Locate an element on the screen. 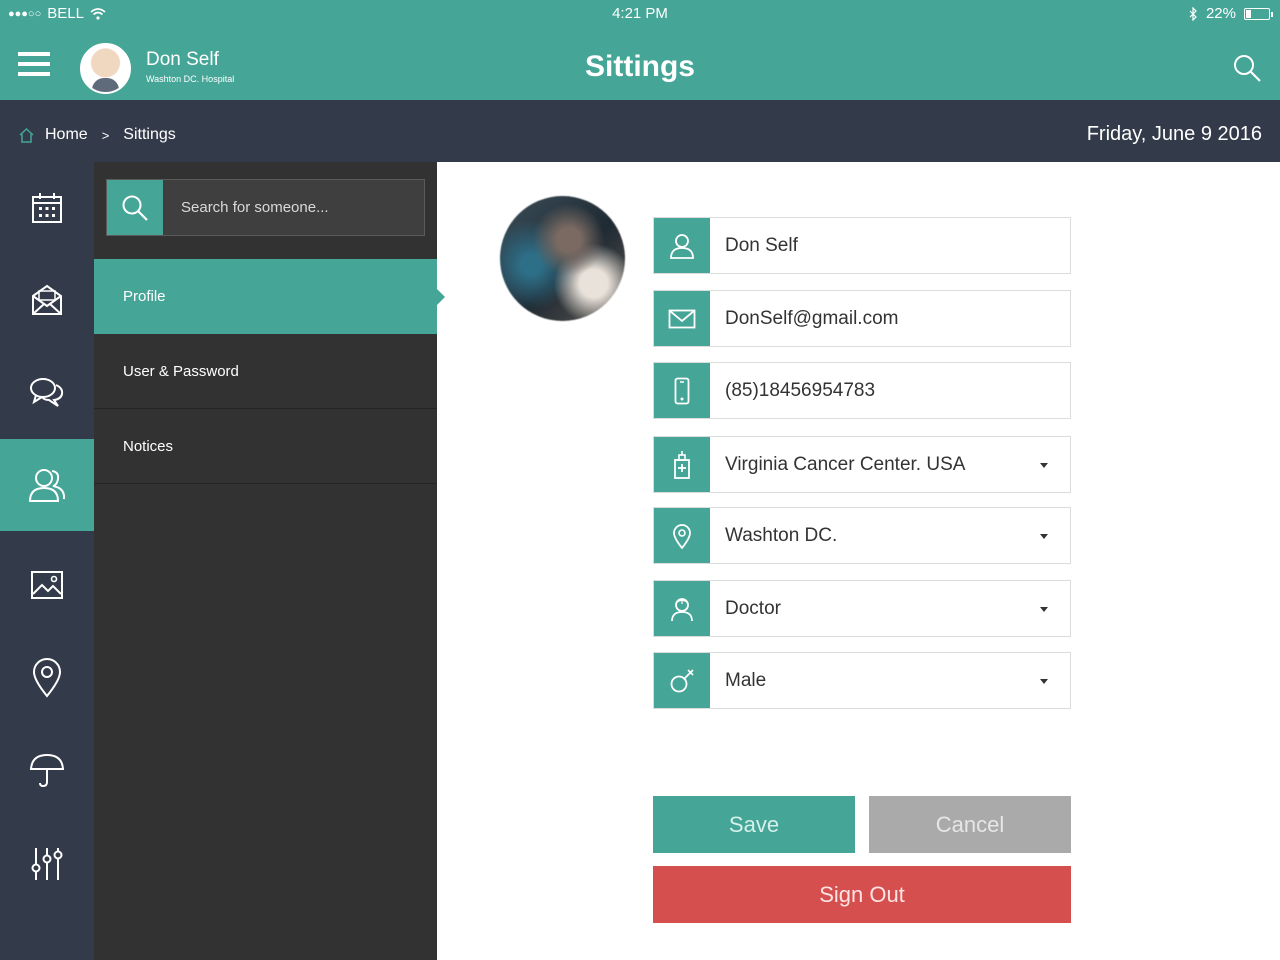 Image resolution: width=1280 pixels, height=960 pixels. rail-item-insurance is located at coordinates (47, 770).